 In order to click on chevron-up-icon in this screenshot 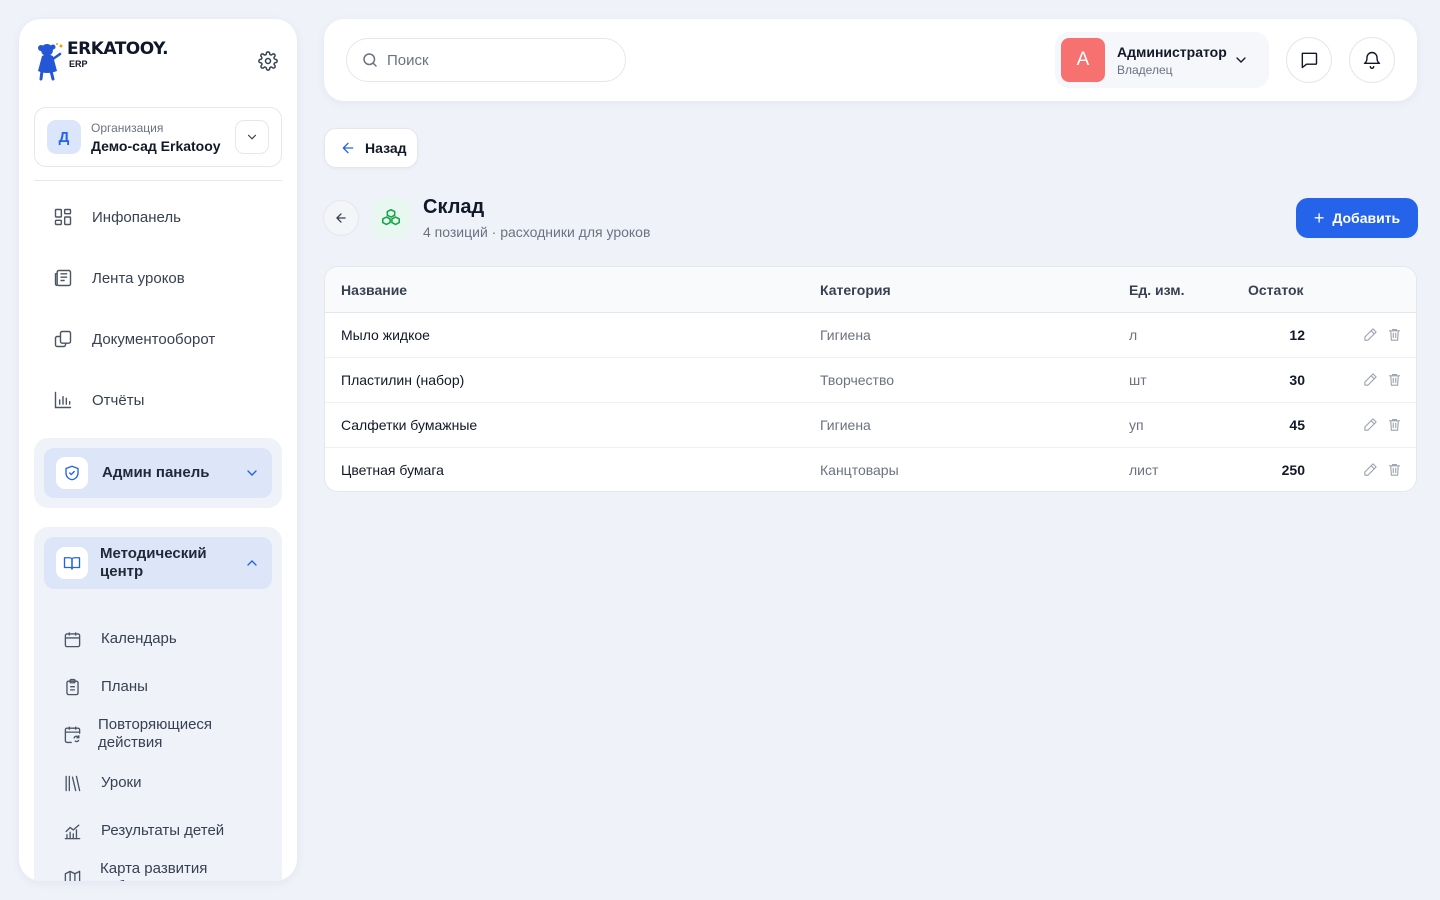, I will do `click(252, 563)`.